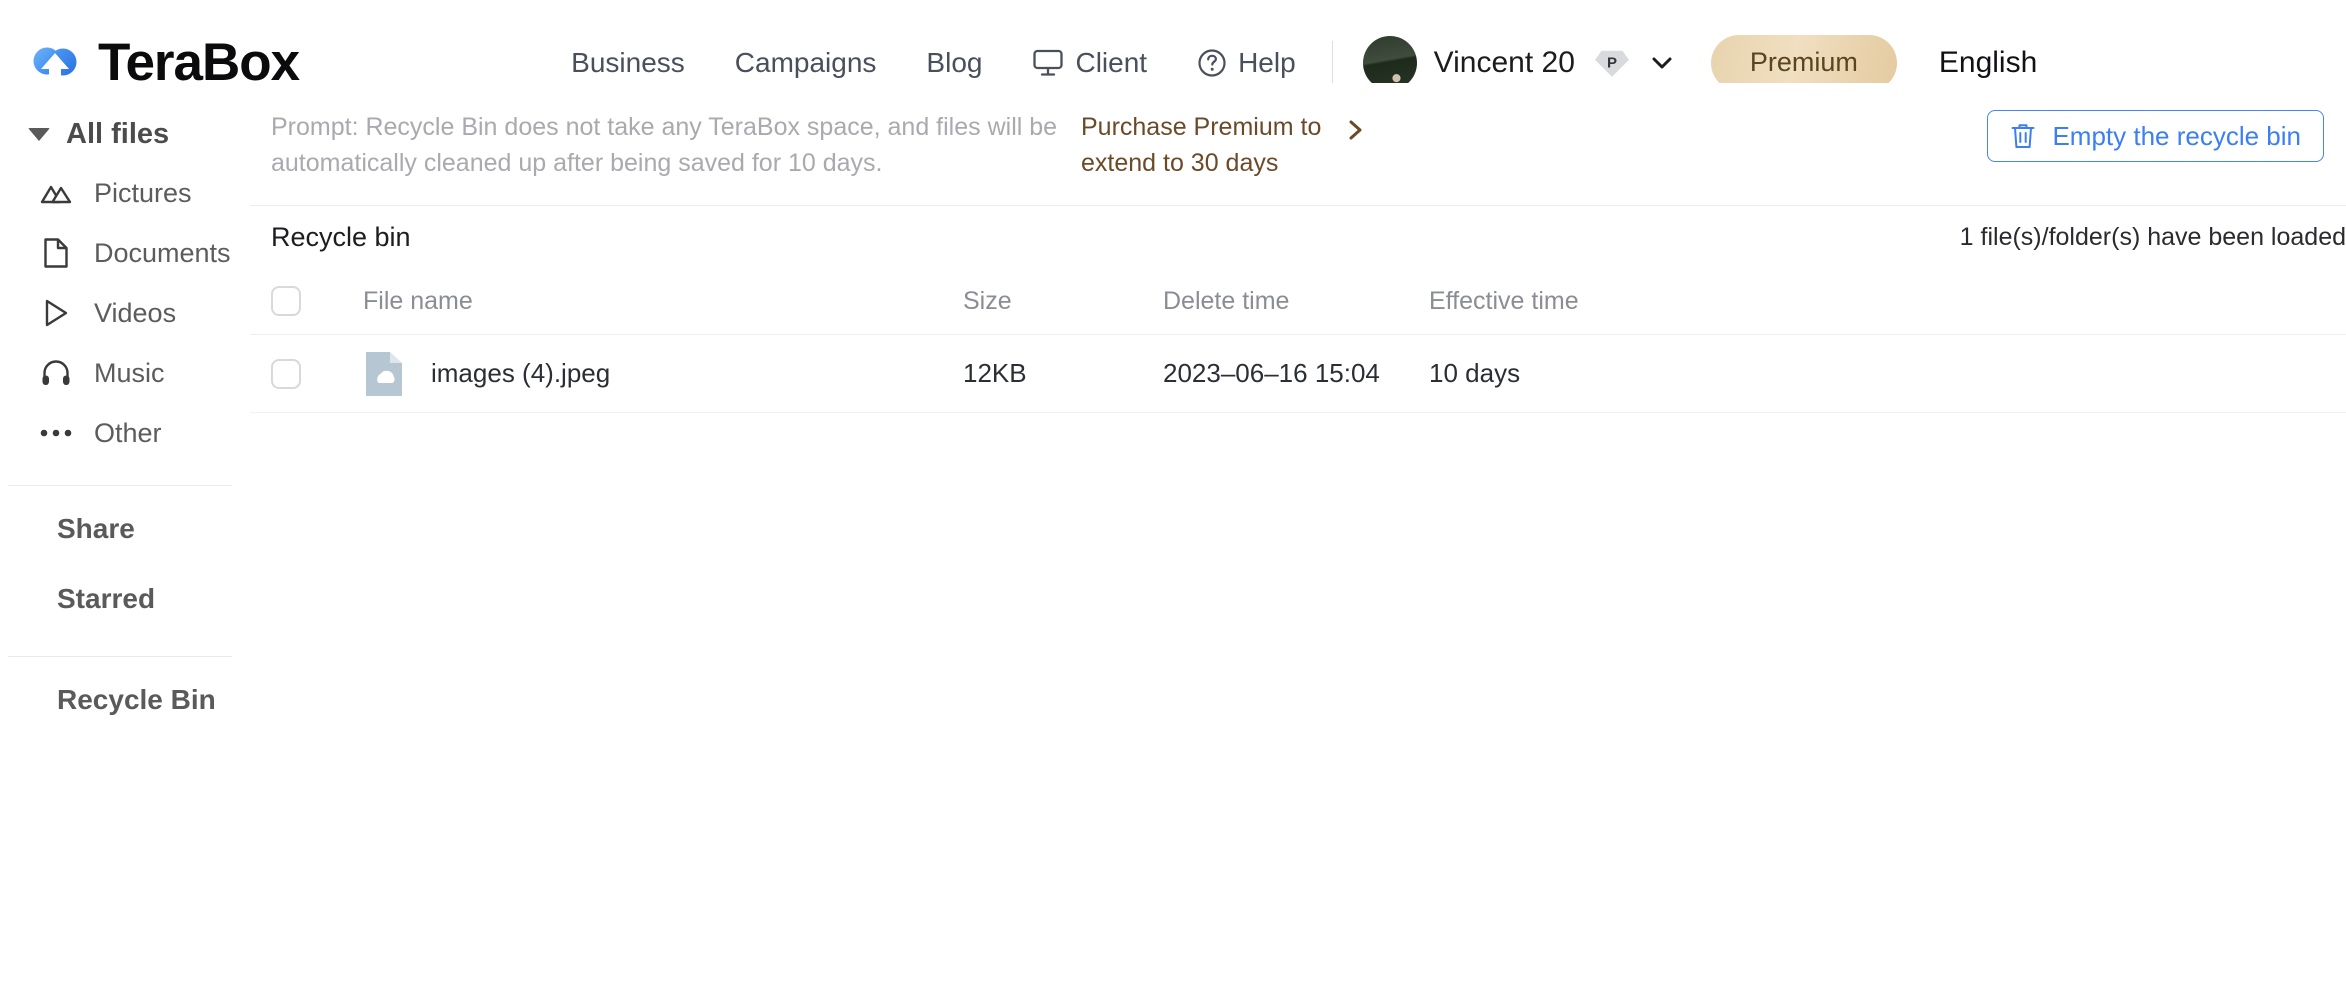 The image size is (2346, 998). I want to click on nav-label: Campaigns, so click(805, 62).